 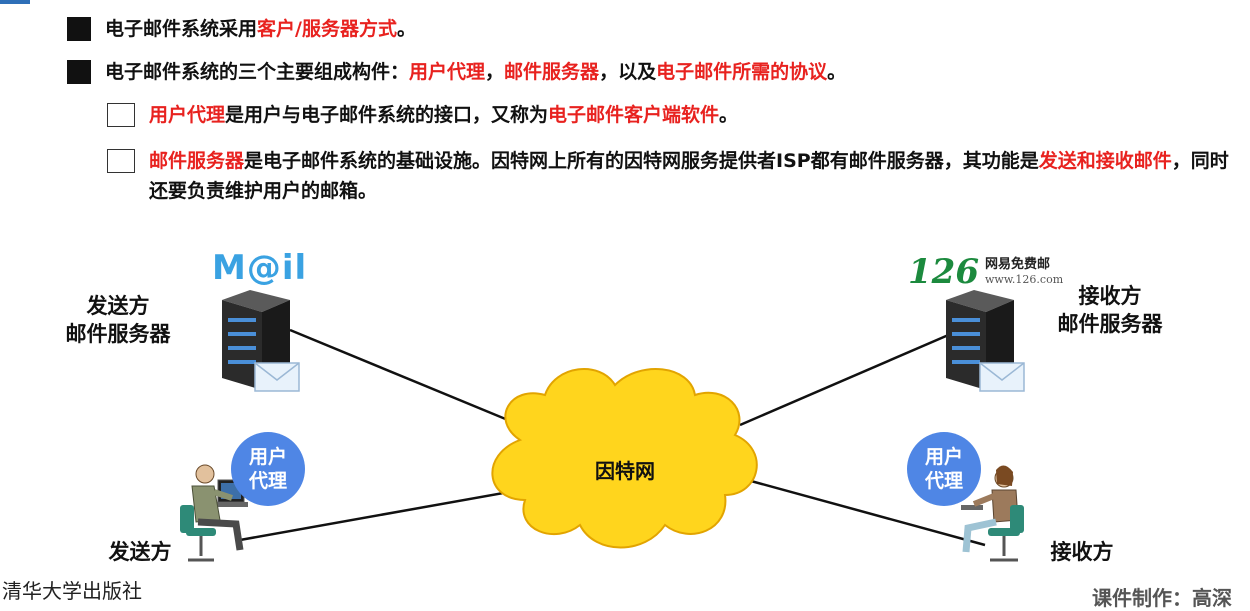 I want to click on logo126-number: 126, so click(x=943, y=272).